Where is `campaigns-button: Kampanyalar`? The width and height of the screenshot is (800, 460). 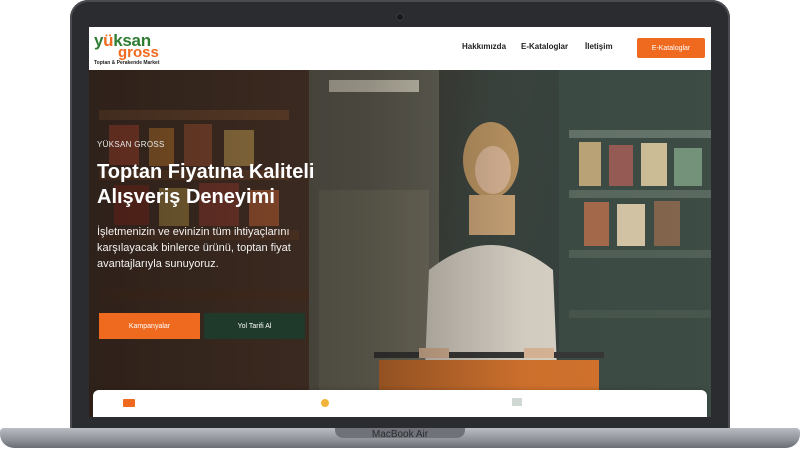 campaigns-button: Kampanyalar is located at coordinates (149, 326).